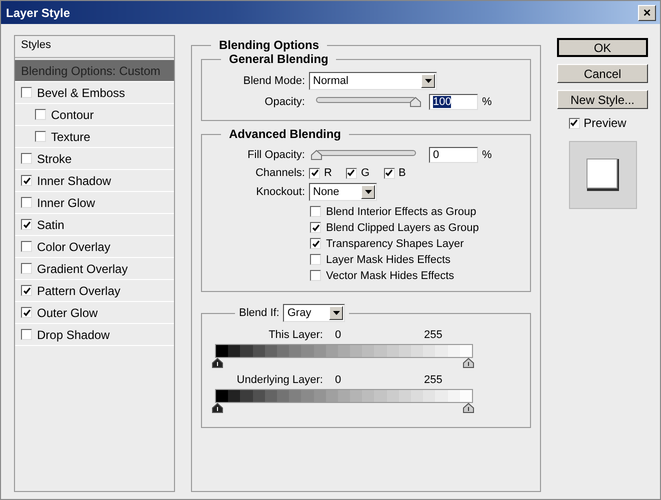  What do you see at coordinates (94, 225) in the screenshot?
I see `style-list-item: Satin` at bounding box center [94, 225].